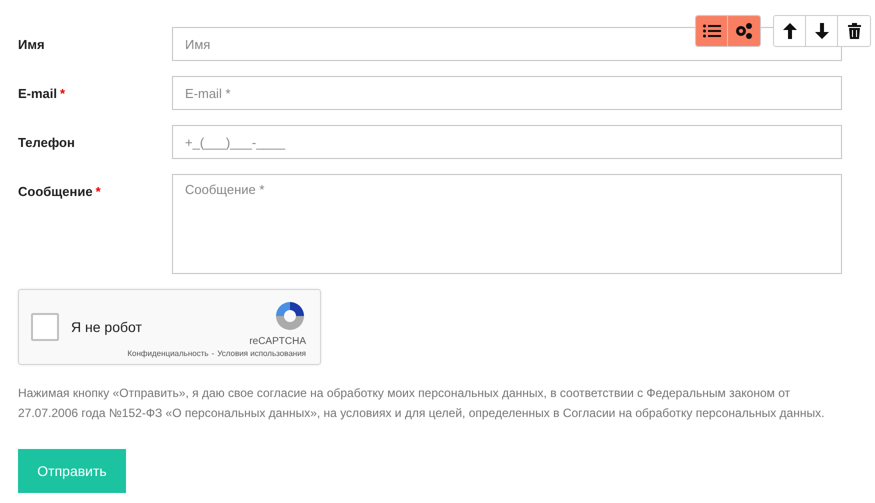 The height and width of the screenshot is (503, 875). What do you see at coordinates (47, 142) in the screenshot?
I see `field-label: Телефон` at bounding box center [47, 142].